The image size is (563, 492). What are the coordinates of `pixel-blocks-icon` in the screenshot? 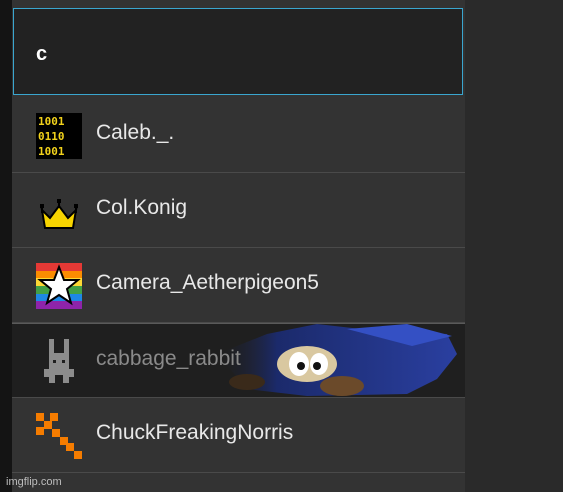 It's located at (59, 436).